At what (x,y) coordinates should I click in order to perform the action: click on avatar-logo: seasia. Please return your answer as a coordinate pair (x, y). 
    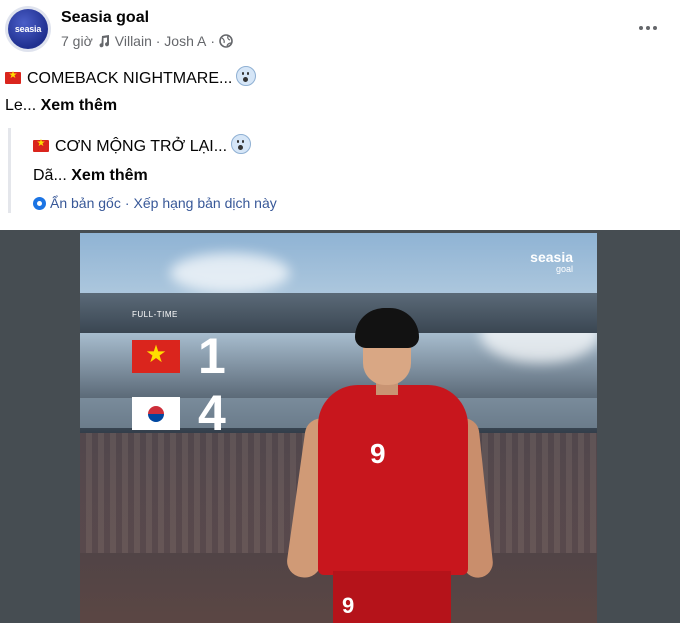
    Looking at the image, I should click on (28, 29).